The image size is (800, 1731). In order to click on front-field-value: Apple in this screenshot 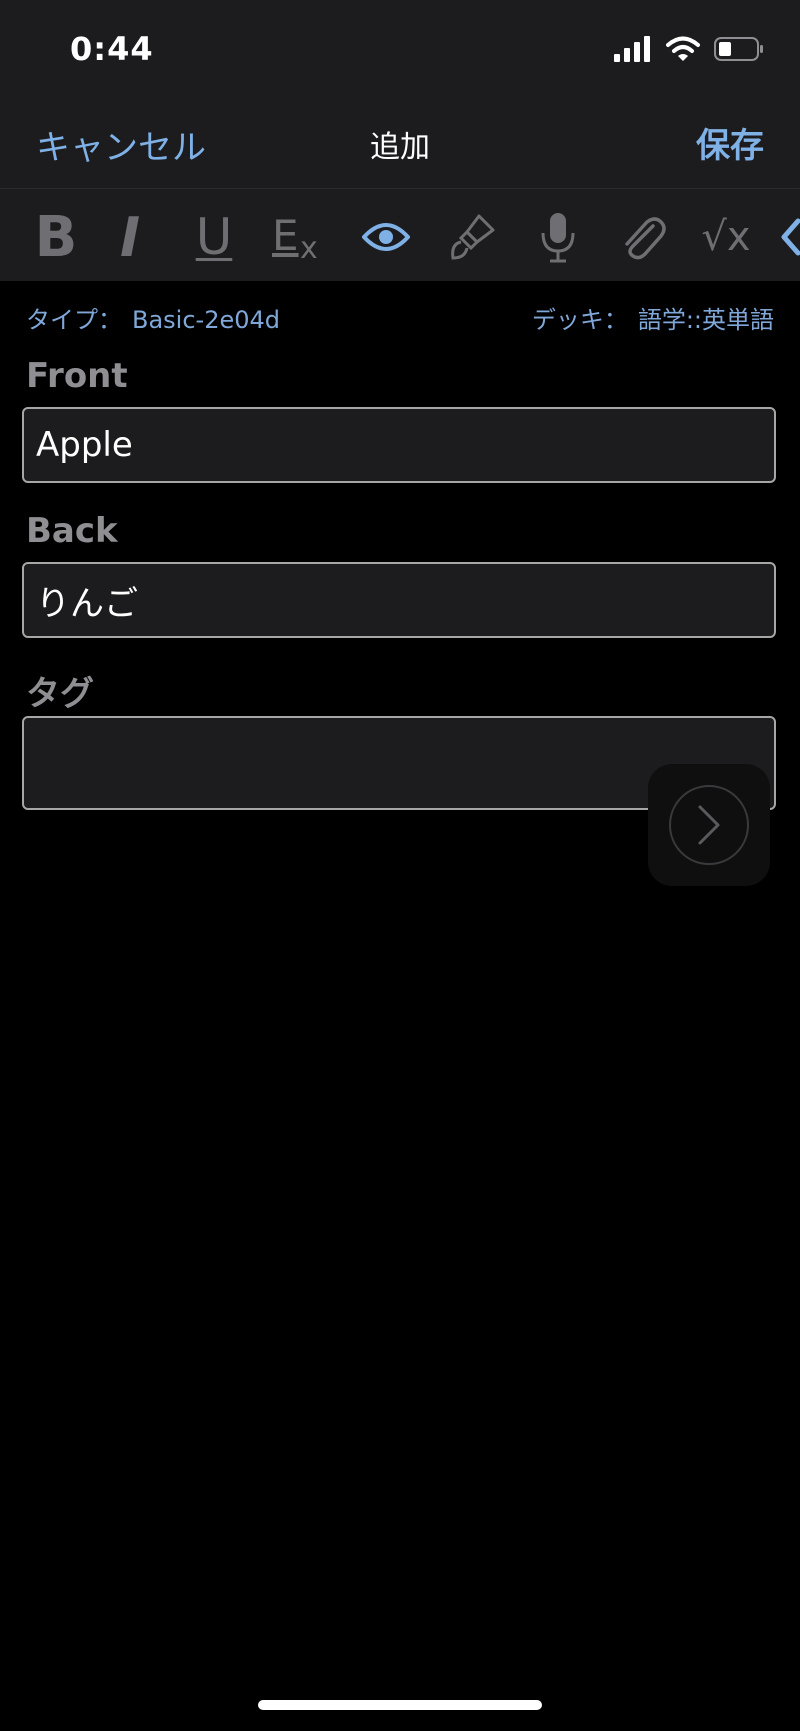, I will do `click(84, 445)`.